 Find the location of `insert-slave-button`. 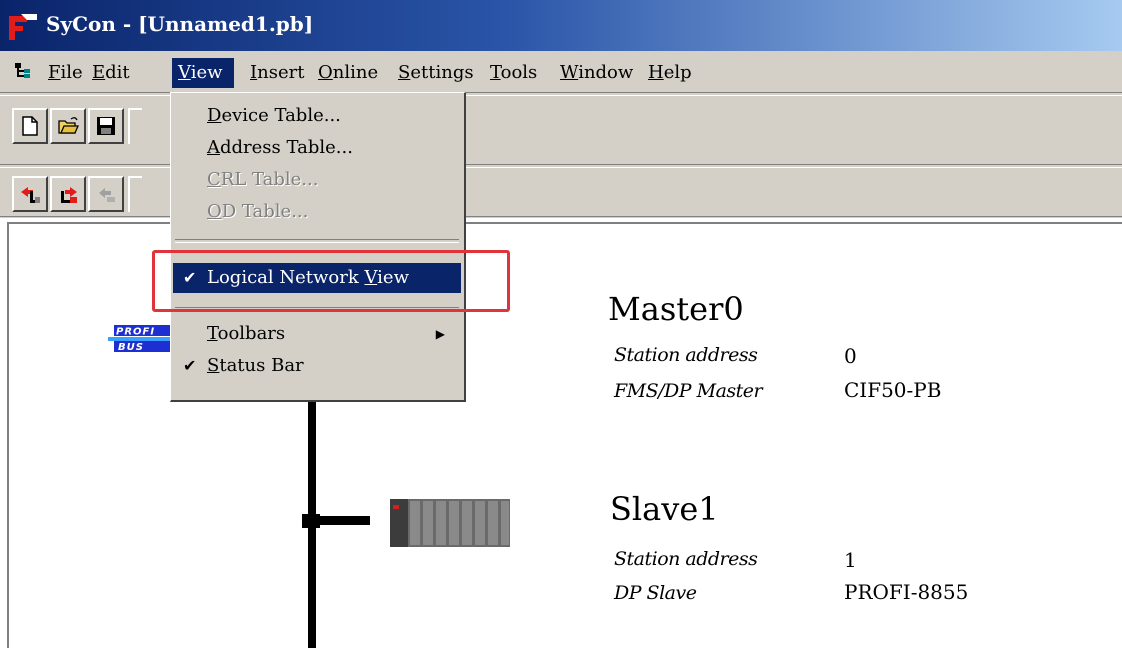

insert-slave-button is located at coordinates (68, 194).